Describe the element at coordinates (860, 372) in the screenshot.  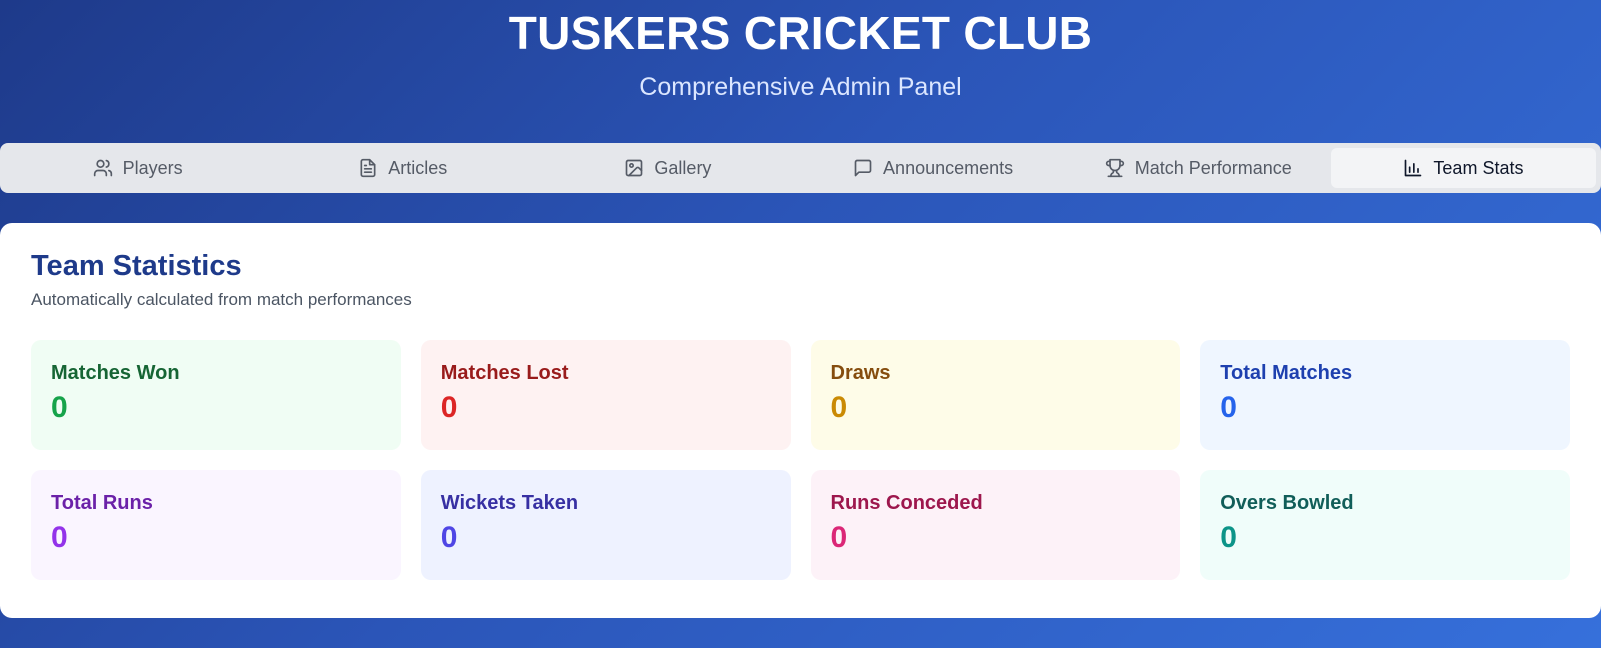
I see `stat-label: Draws` at that location.